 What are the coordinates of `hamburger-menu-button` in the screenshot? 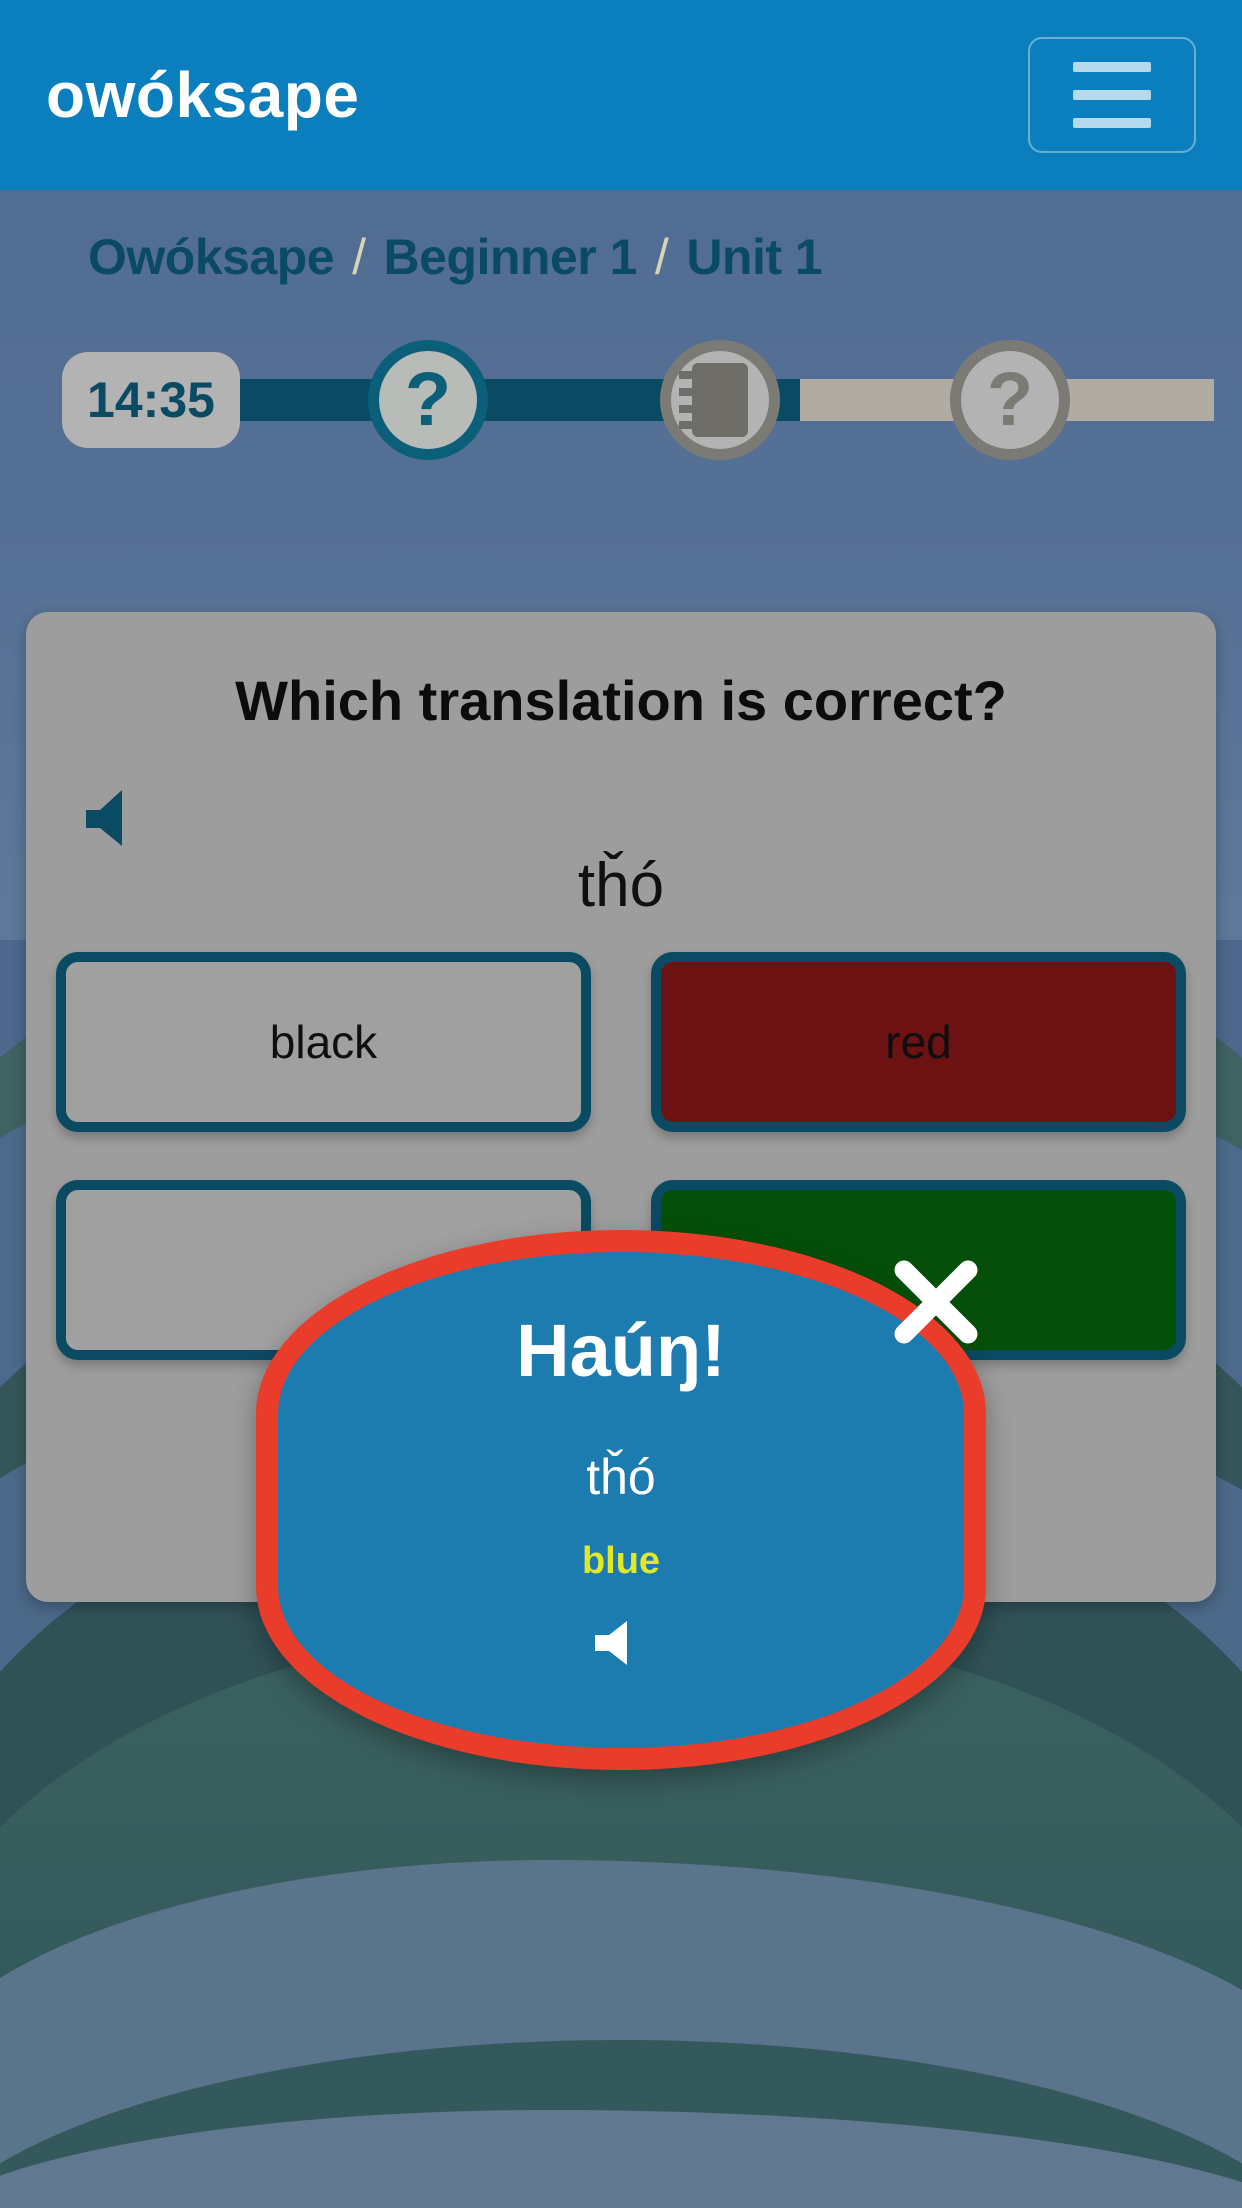 It's located at (1112, 95).